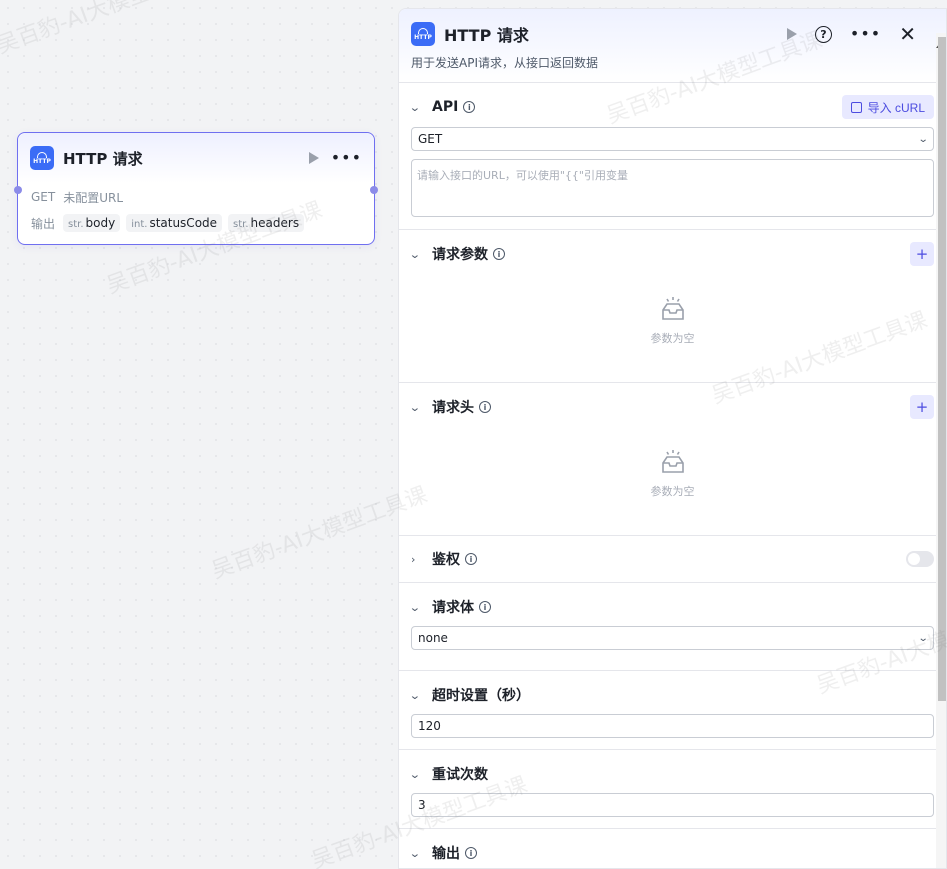 The height and width of the screenshot is (869, 947). I want to click on section-retry: ⌄ 重试次数 3, so click(672, 789).